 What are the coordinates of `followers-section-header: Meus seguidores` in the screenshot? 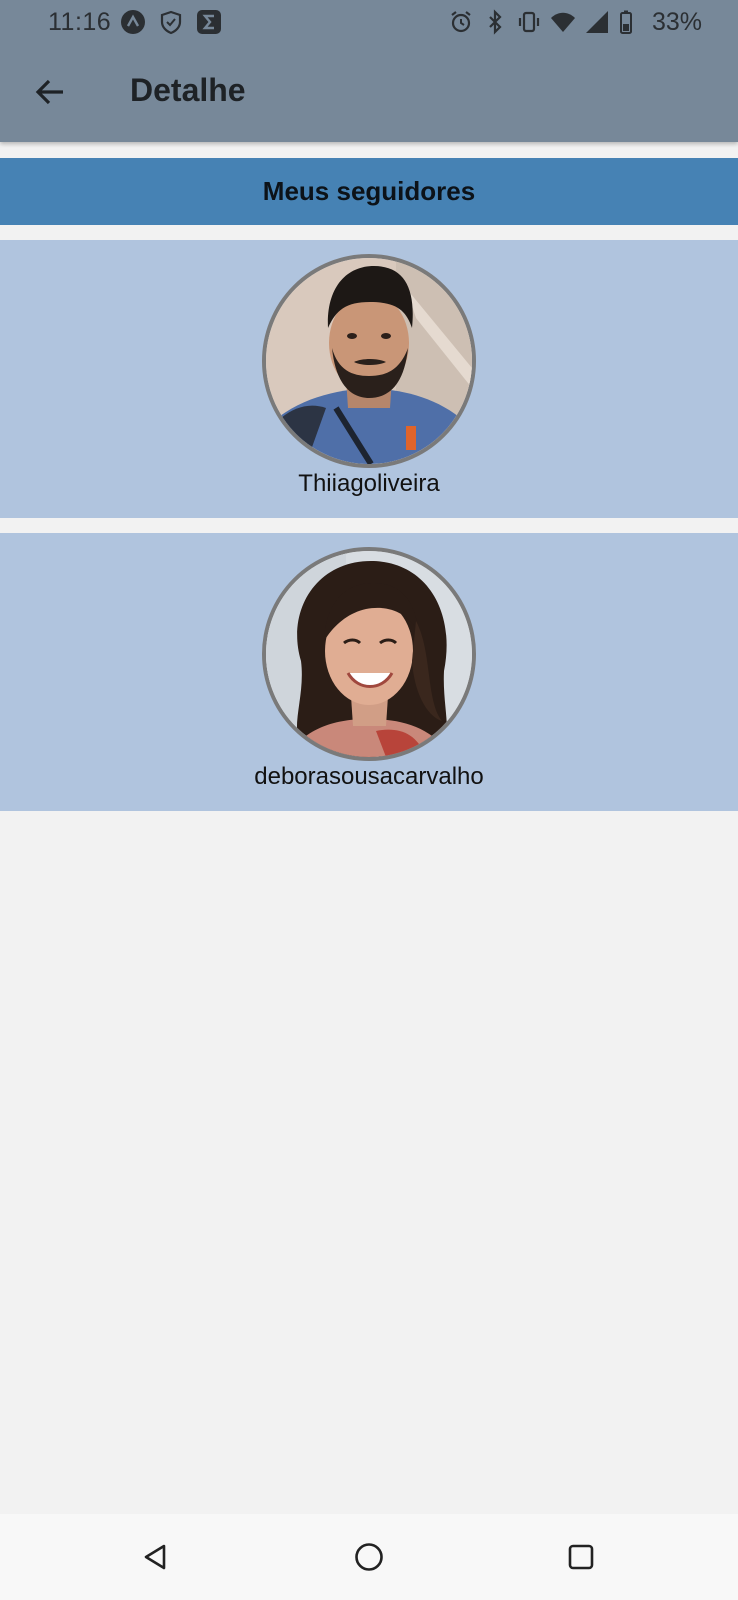 It's located at (369, 191).